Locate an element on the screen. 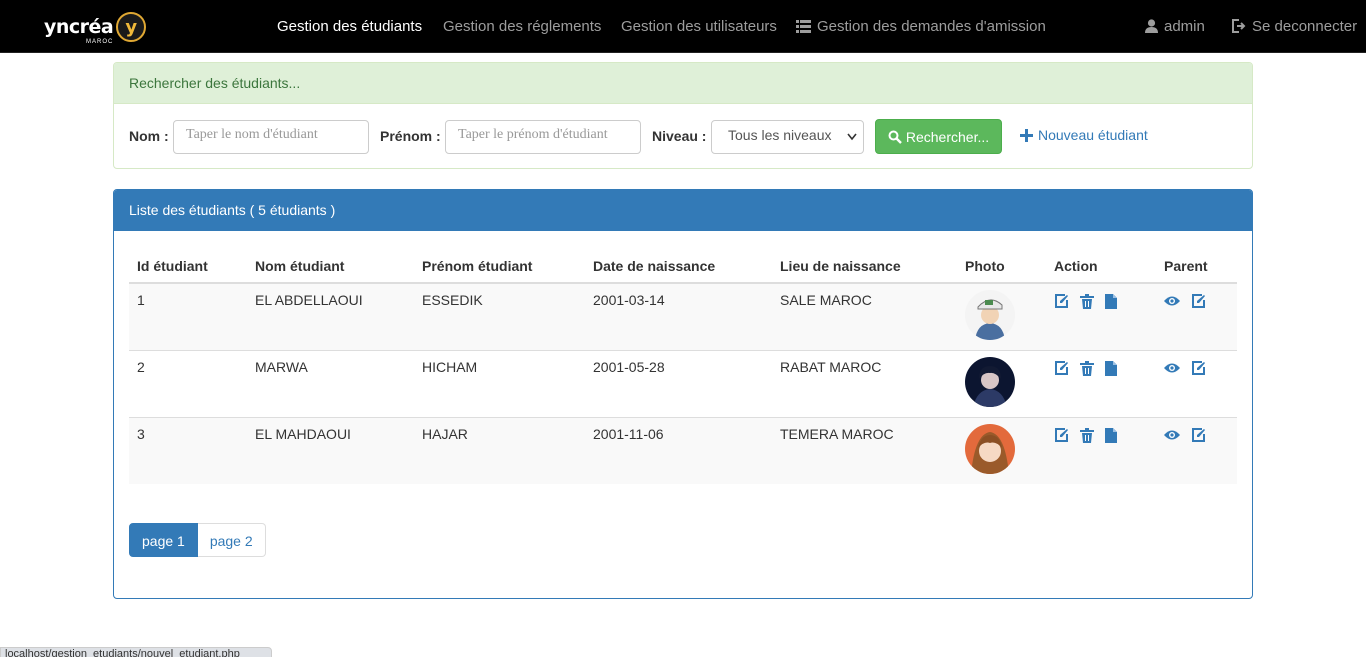  column-header: Lieu de naissance is located at coordinates (864, 266).